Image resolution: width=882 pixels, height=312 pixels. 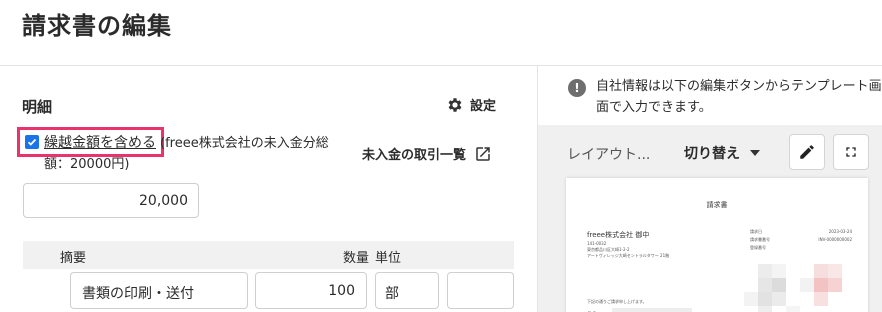 I want to click on settings-label: 設定, so click(x=483, y=106).